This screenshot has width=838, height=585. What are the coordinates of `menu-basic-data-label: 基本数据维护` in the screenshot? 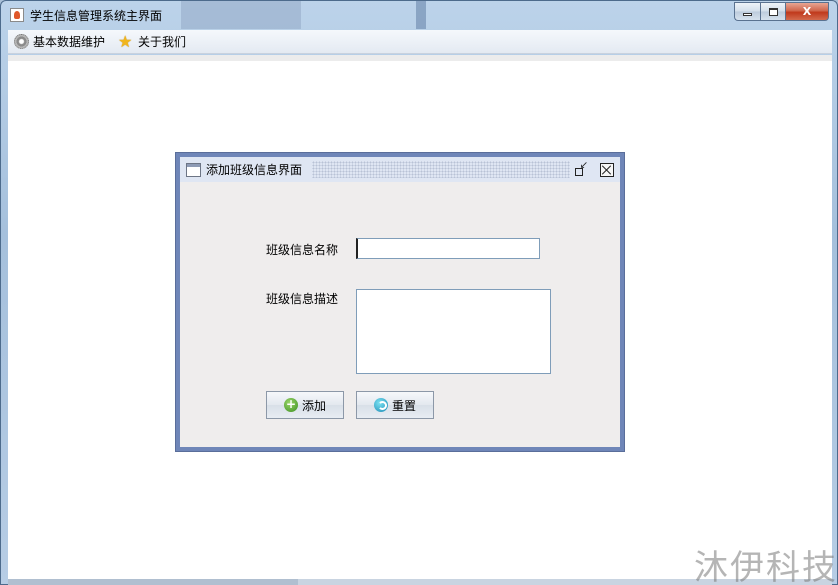 It's located at (69, 42).